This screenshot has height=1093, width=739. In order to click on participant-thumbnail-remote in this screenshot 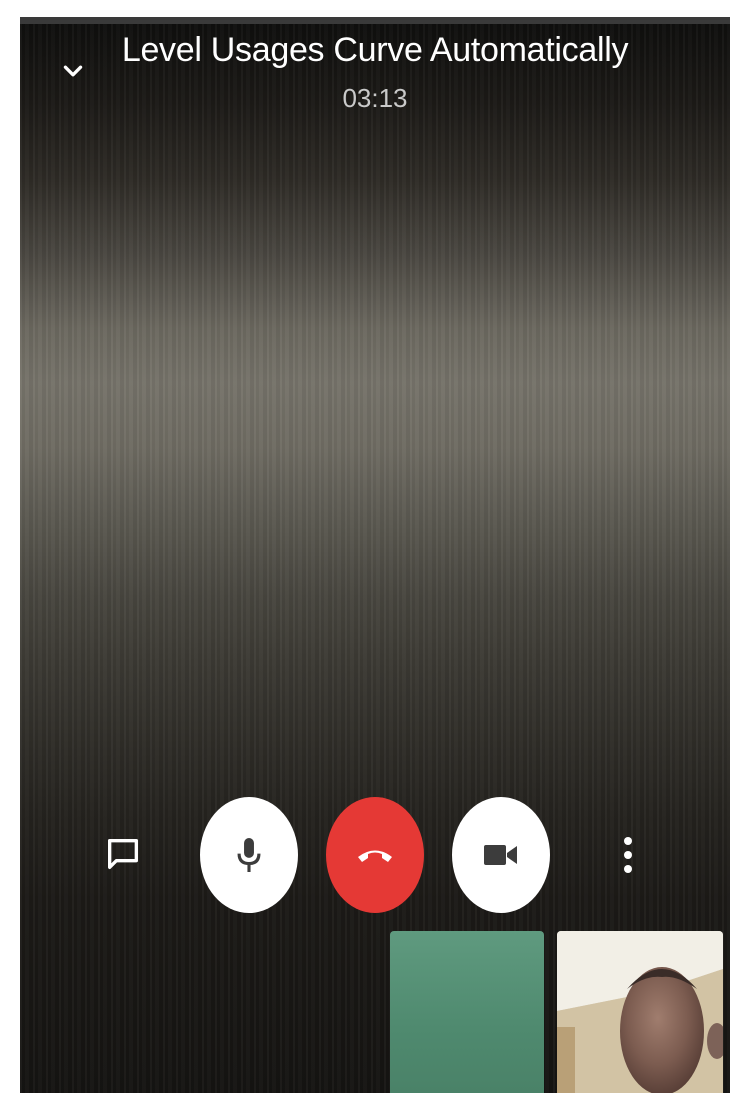, I will do `click(467, 1012)`.